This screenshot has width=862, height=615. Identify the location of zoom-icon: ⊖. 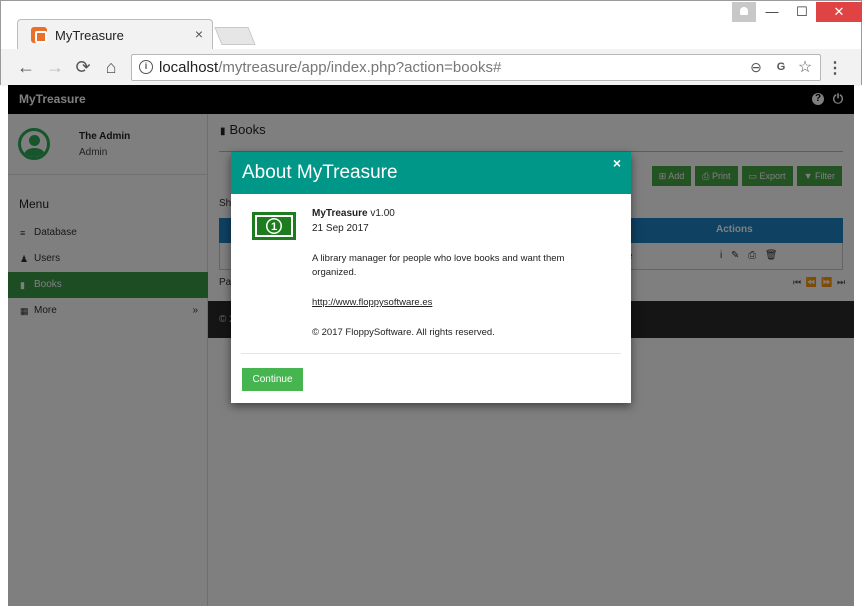
(756, 67).